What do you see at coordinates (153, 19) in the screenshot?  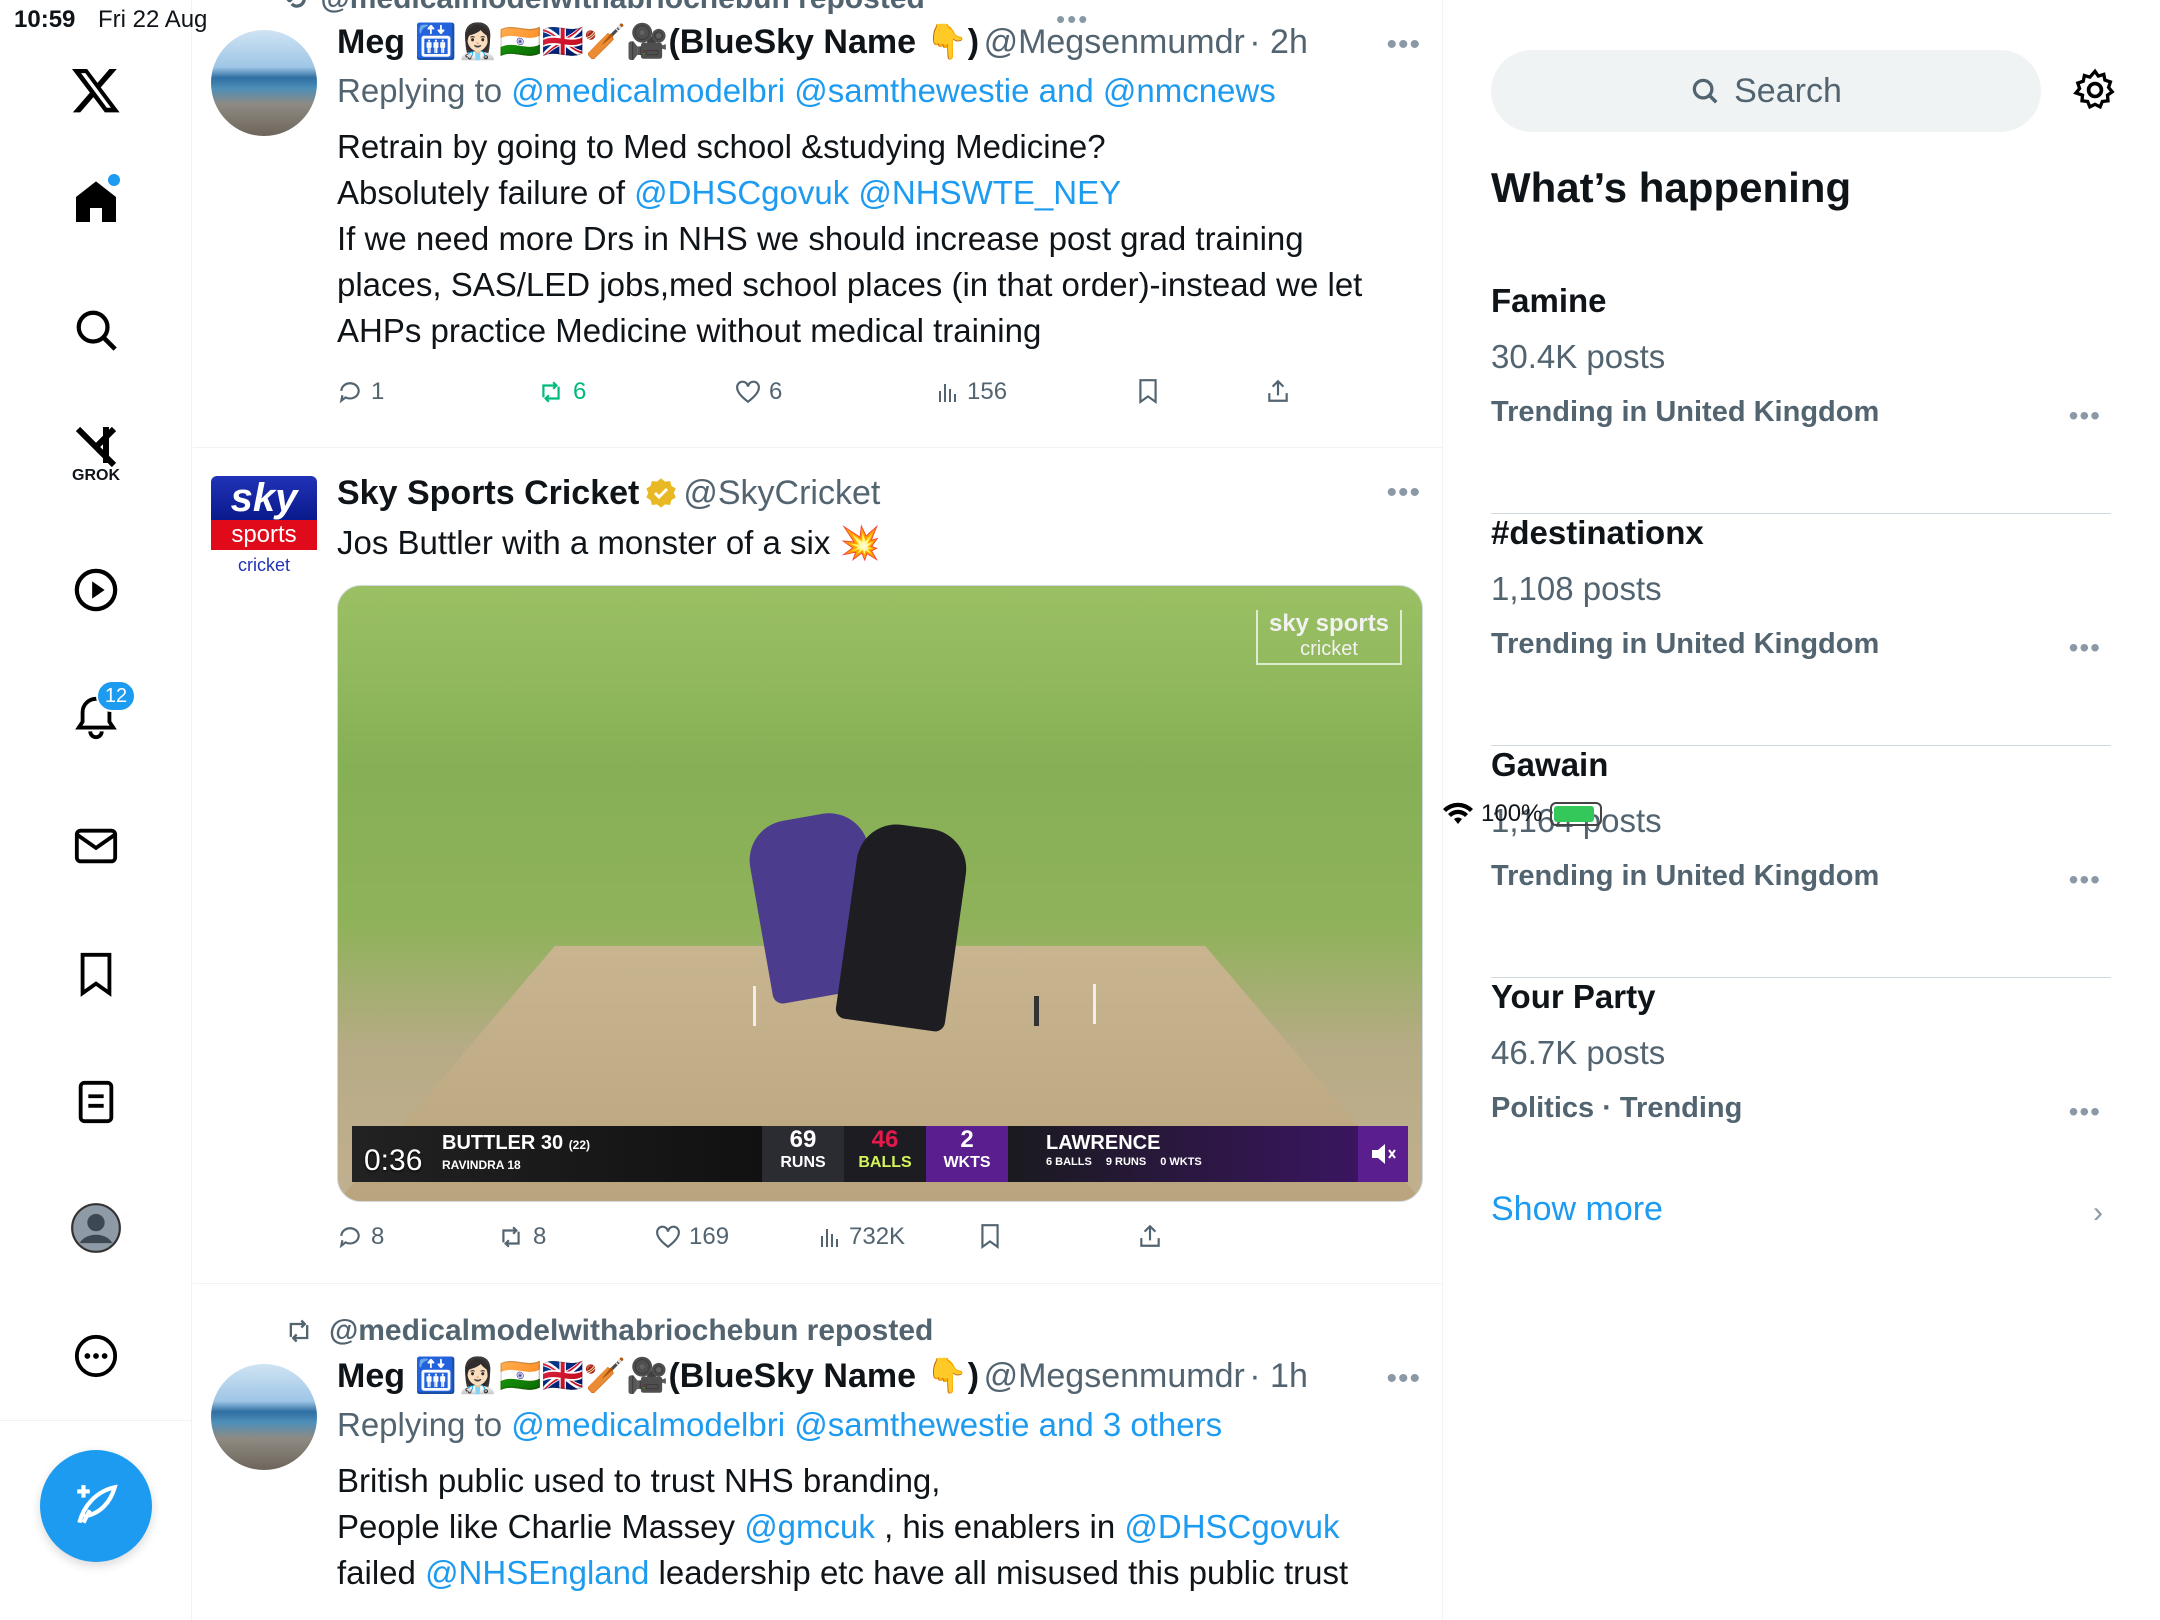 I see `status-date: Fri 22 Aug` at bounding box center [153, 19].